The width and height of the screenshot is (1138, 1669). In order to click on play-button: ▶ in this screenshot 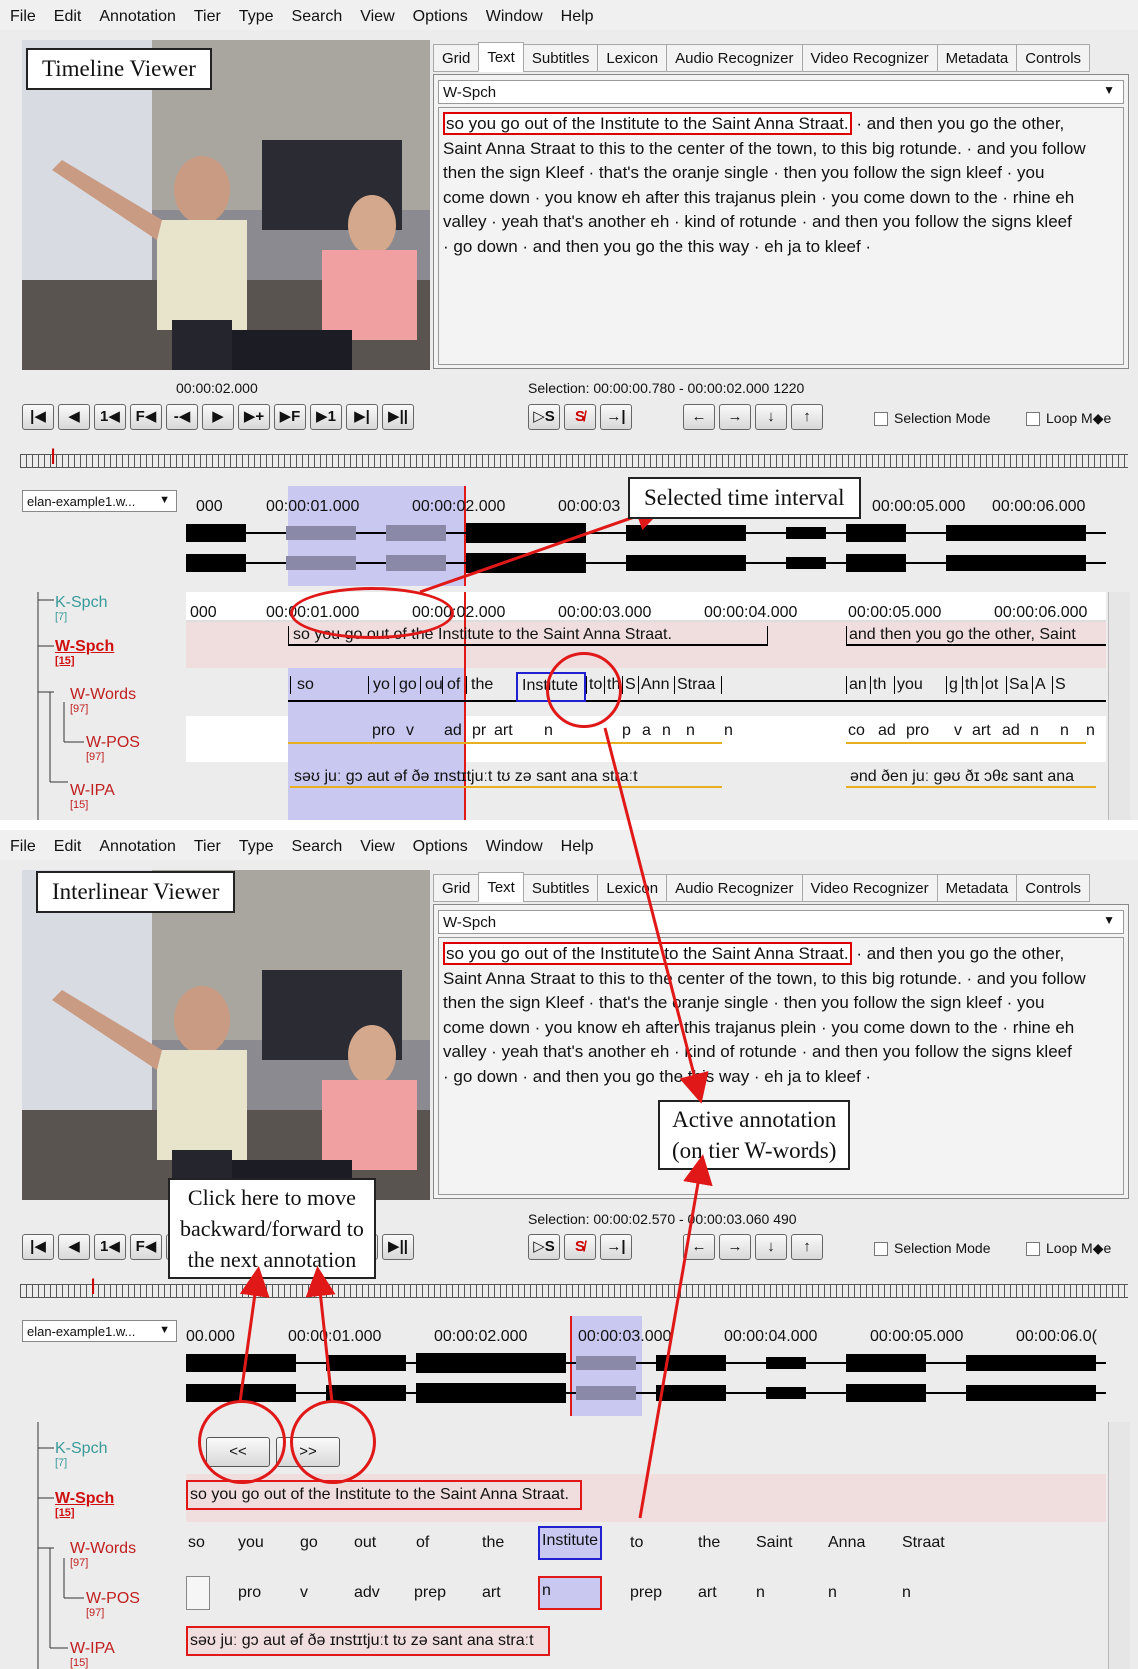, I will do `click(218, 417)`.